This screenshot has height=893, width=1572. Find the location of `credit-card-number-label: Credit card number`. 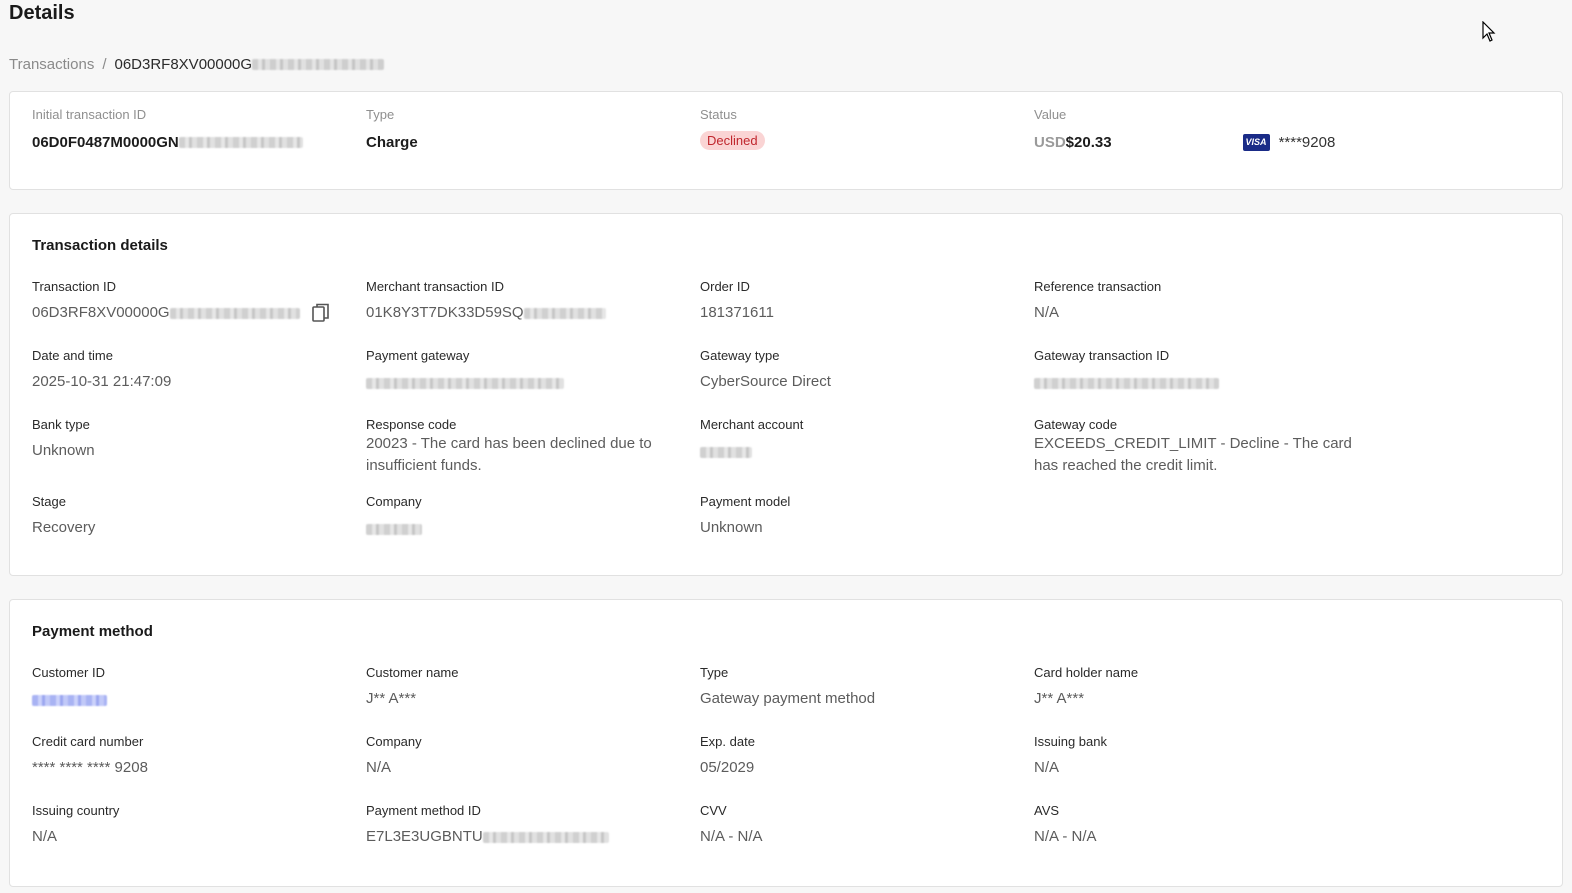

credit-card-number-label: Credit card number is located at coordinates (88, 741).